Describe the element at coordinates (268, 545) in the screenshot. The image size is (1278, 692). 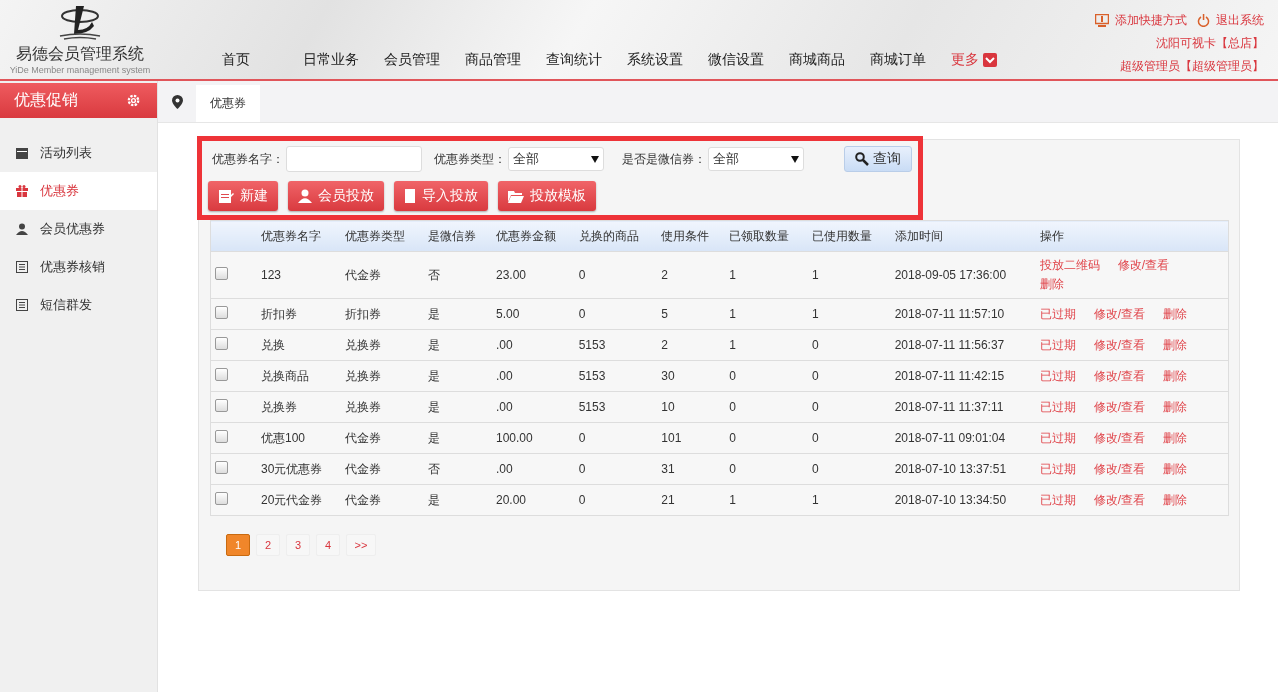
I see `page-button: 2` at that location.